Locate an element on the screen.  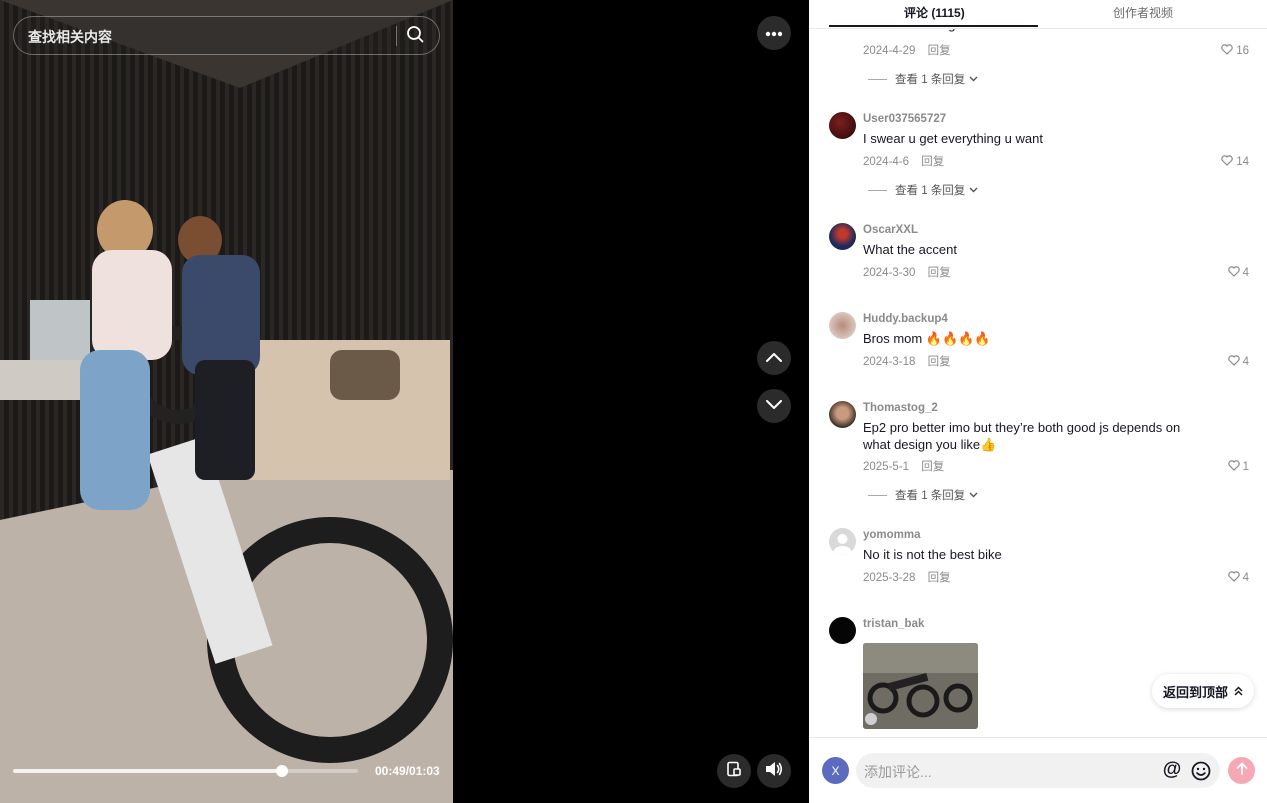
comment-input: 添加评论... @ is located at coordinates (1038, 770).